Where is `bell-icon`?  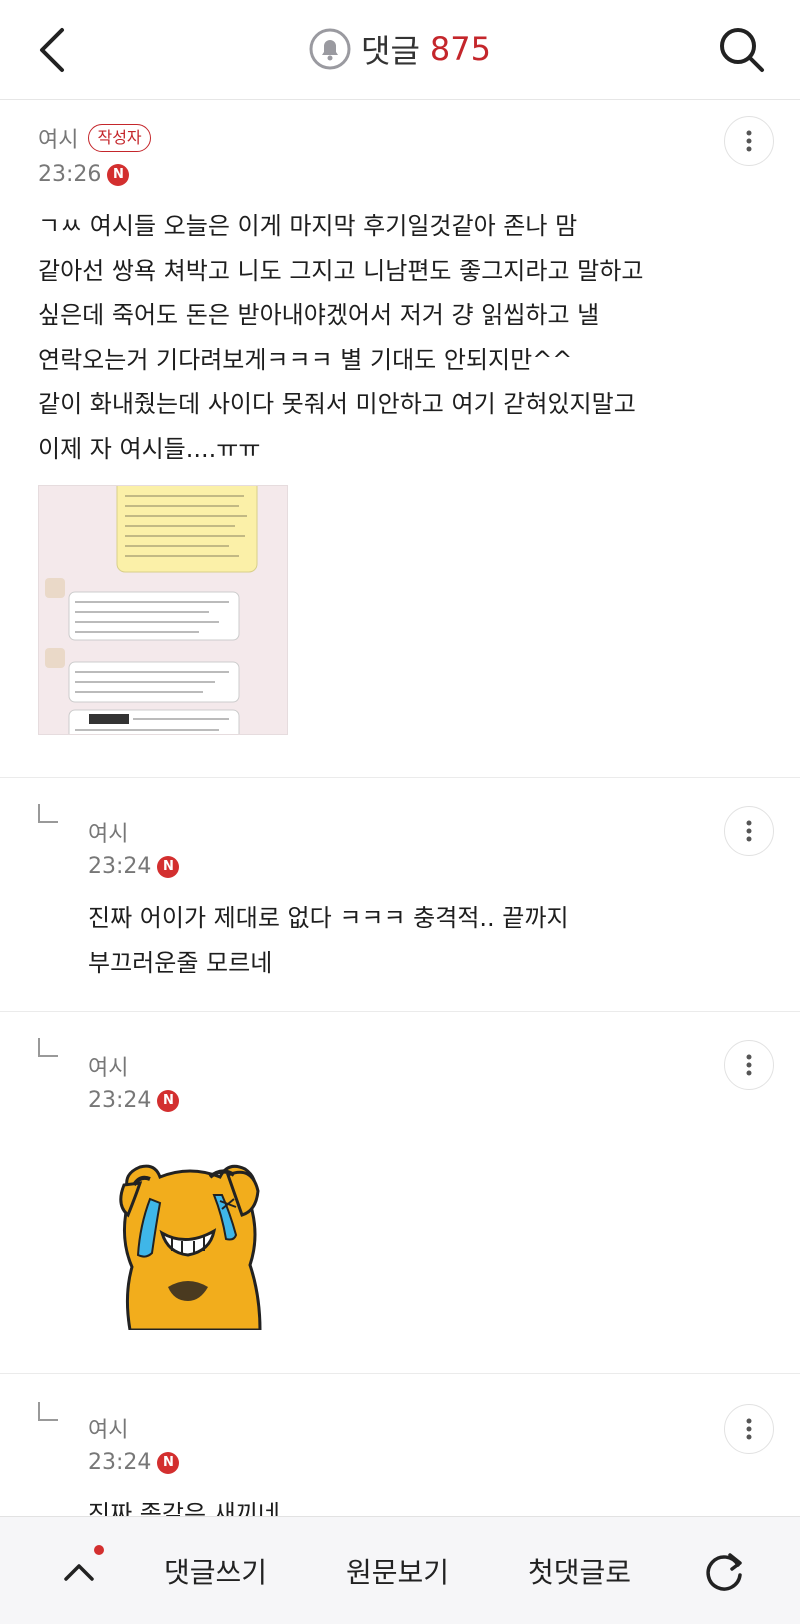
bell-icon is located at coordinates (330, 49).